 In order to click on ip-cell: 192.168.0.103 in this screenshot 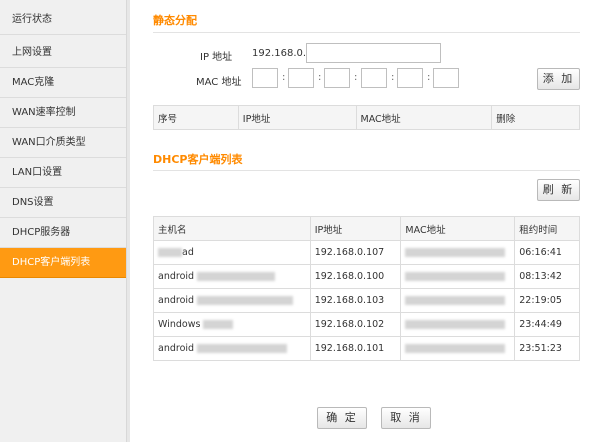, I will do `click(355, 300)`.